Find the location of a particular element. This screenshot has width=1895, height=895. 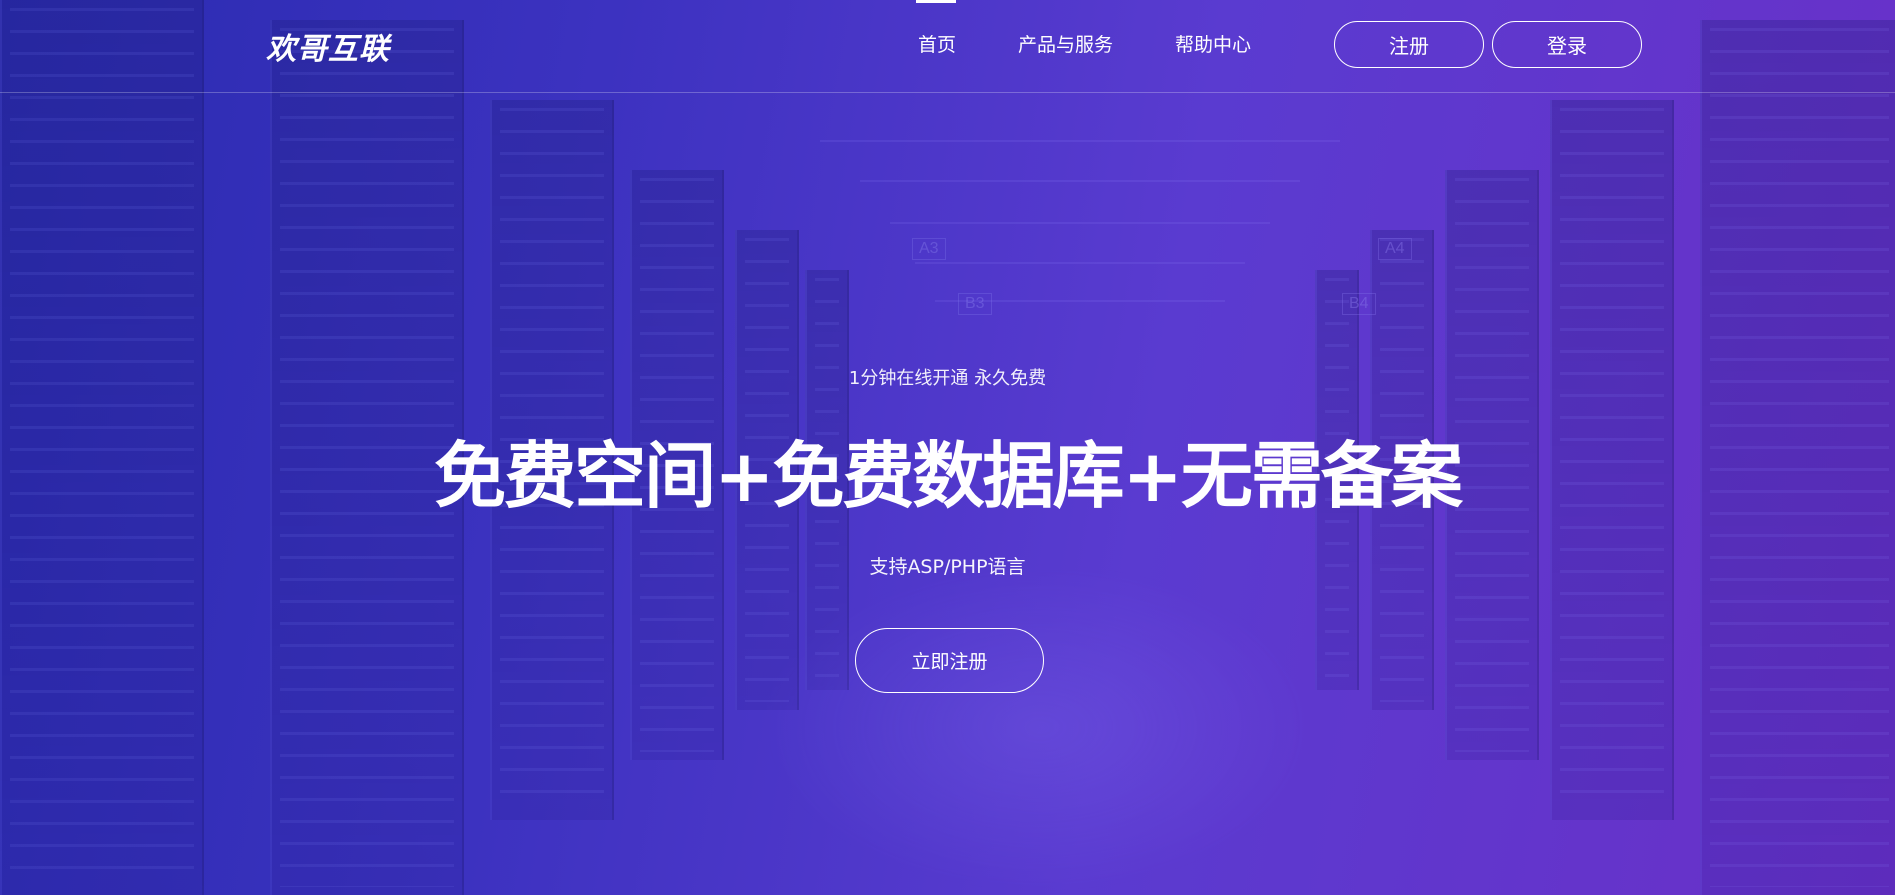

nav-item-help-center: 帮助中心 is located at coordinates (1213, 43).